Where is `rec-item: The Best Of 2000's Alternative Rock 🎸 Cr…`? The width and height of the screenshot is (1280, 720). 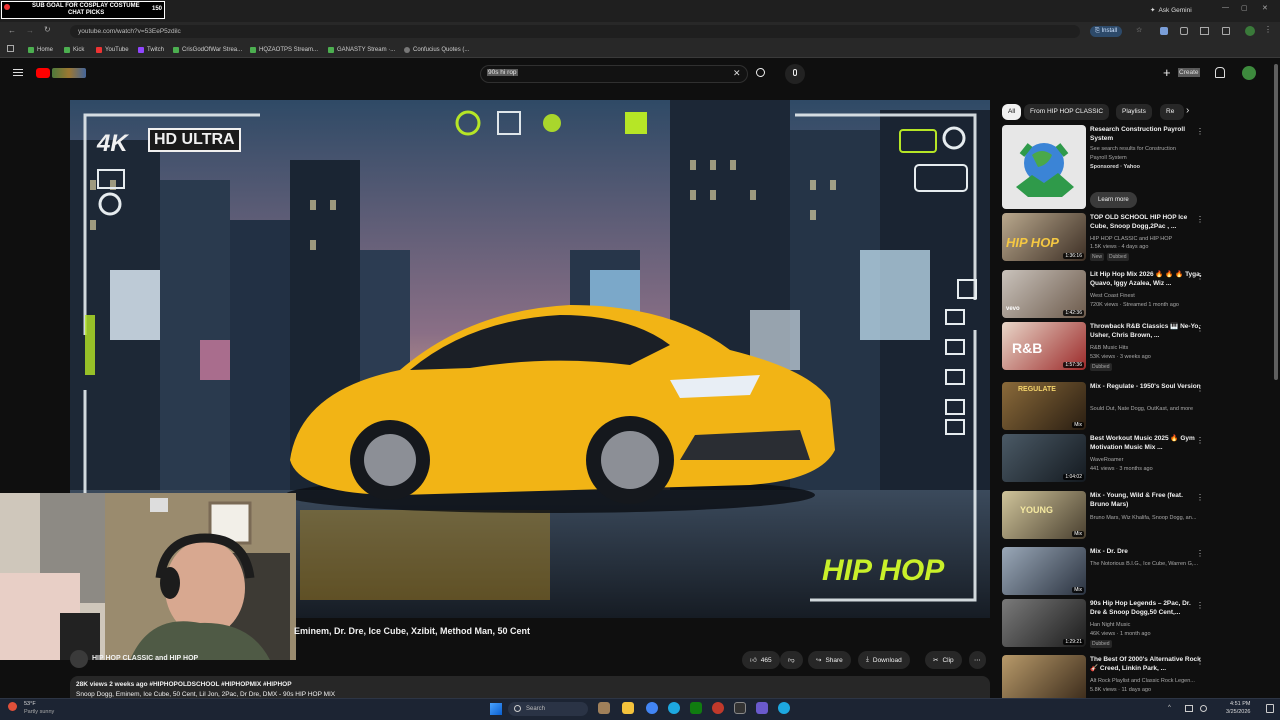
rec-item: The Best Of 2000's Alternative Rock 🎸 Cr… is located at coordinates (1137, 676).